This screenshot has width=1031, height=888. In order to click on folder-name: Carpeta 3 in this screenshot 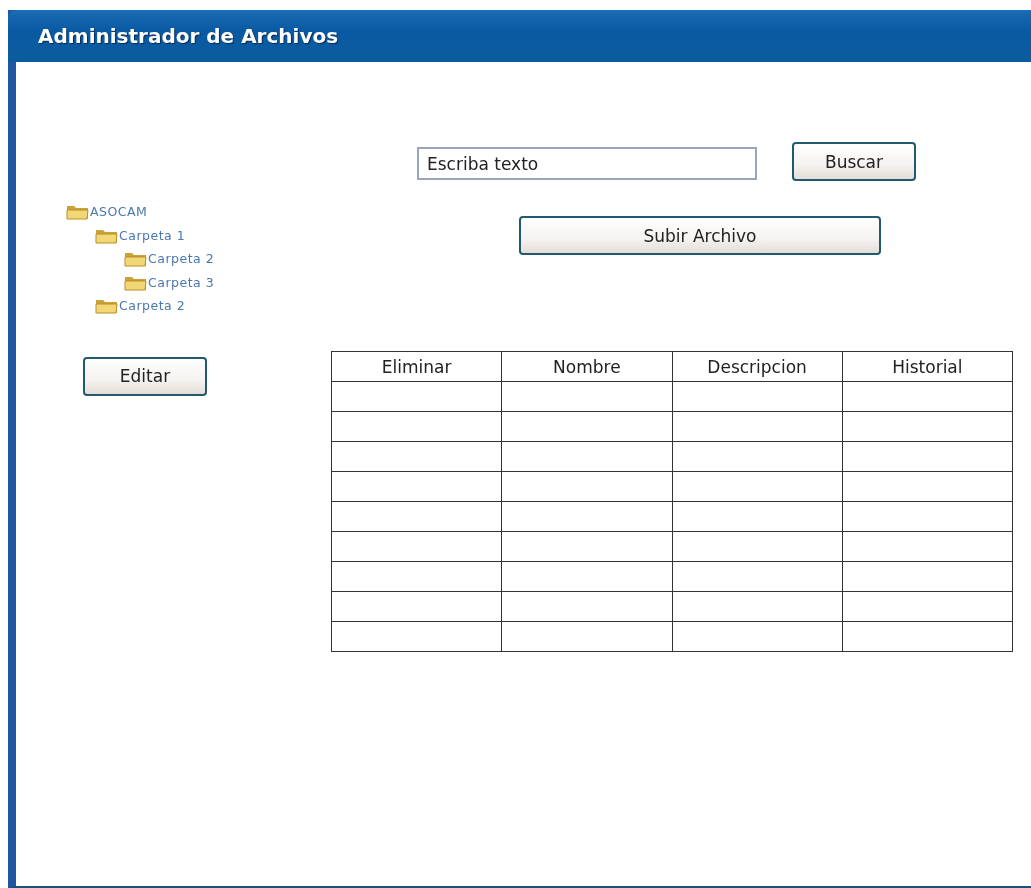, I will do `click(181, 282)`.